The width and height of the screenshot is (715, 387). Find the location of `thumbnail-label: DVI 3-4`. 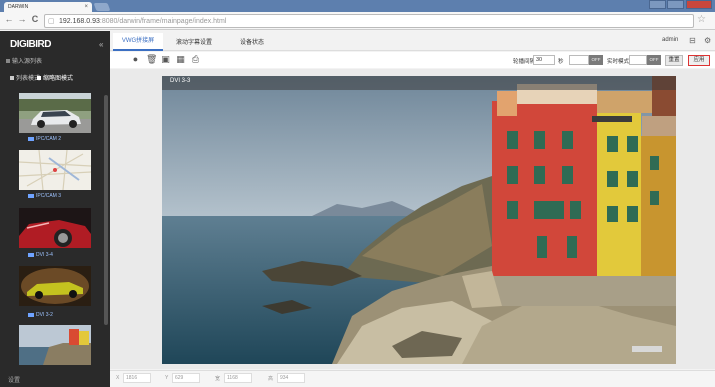

thumbnail-label: DVI 3-4 is located at coordinates (40, 255).